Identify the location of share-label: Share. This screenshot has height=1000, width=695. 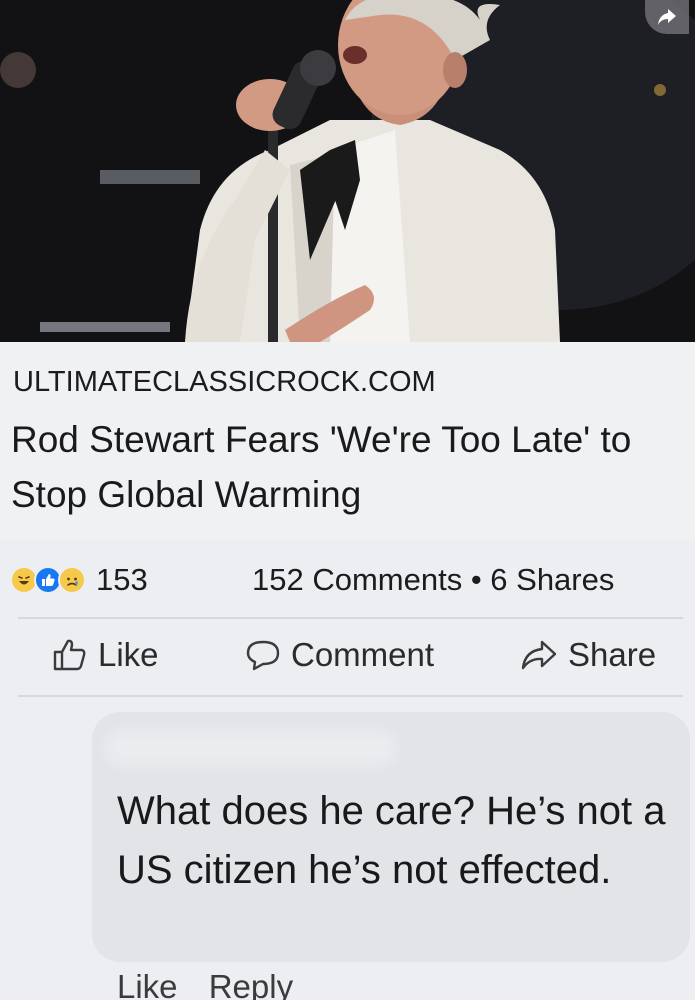
(612, 654).